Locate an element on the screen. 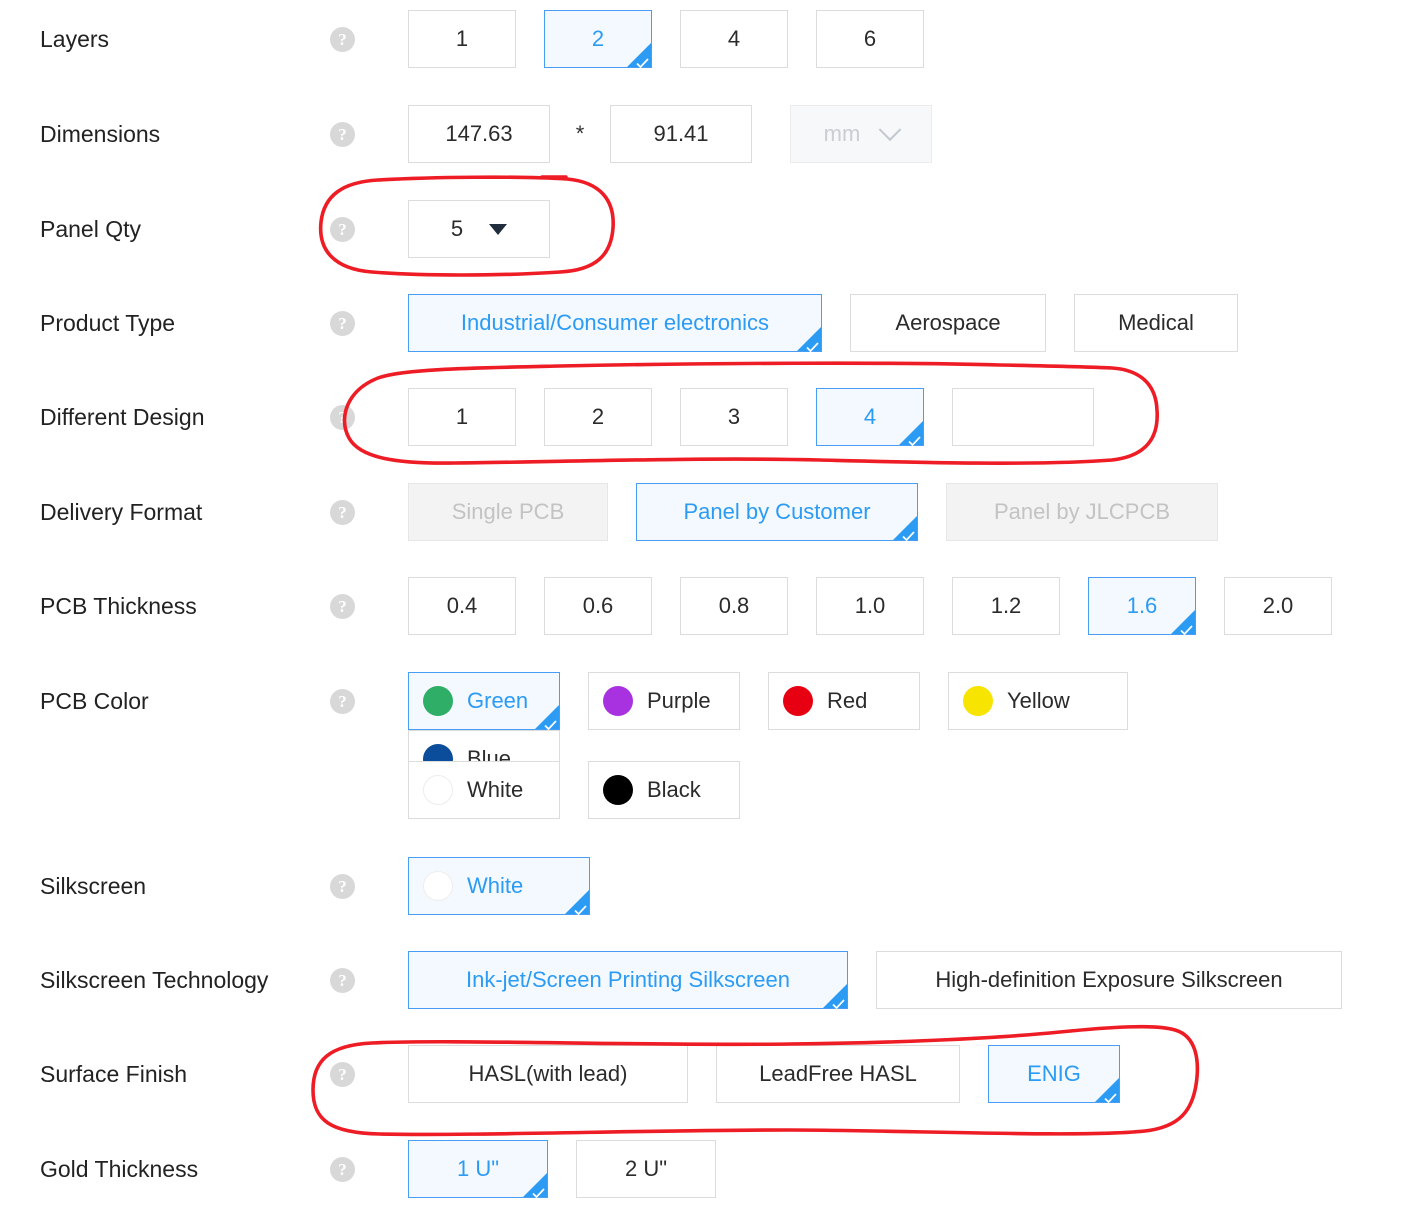  option-surface-finish-leadfree-hasl: LeadFree HASL is located at coordinates (838, 1074).